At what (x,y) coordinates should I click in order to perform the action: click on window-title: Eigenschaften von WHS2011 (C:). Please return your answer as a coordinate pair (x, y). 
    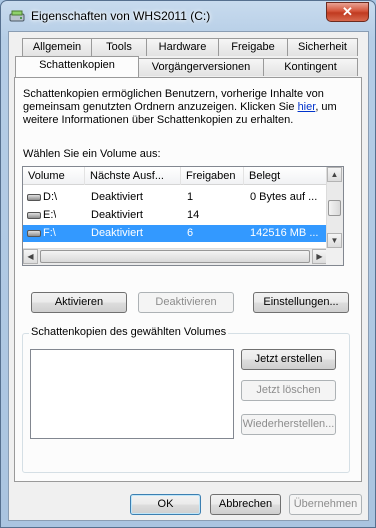
    Looking at the image, I should click on (121, 16).